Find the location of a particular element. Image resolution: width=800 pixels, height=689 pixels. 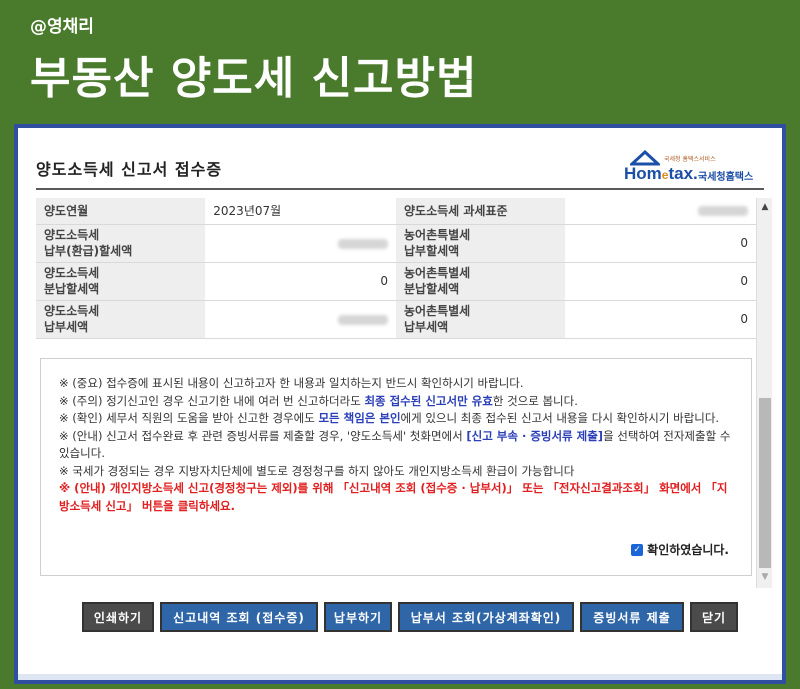

value-transfer-month: 2023년07월 is located at coordinates (300, 211).